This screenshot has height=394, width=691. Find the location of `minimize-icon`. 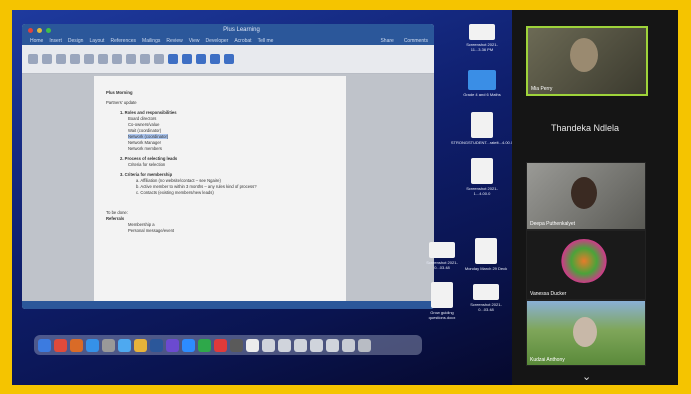

minimize-icon is located at coordinates (39, 30).